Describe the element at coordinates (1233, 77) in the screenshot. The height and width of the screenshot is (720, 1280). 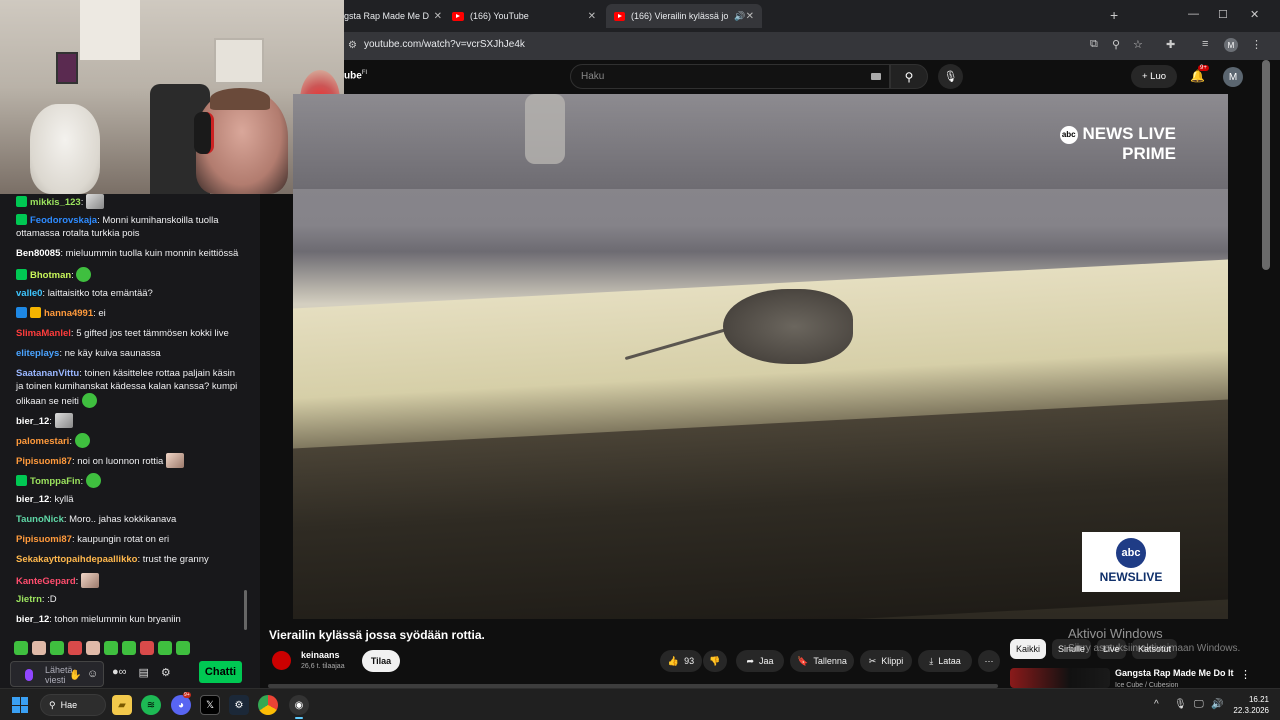
I see `account-avatar: M` at that location.